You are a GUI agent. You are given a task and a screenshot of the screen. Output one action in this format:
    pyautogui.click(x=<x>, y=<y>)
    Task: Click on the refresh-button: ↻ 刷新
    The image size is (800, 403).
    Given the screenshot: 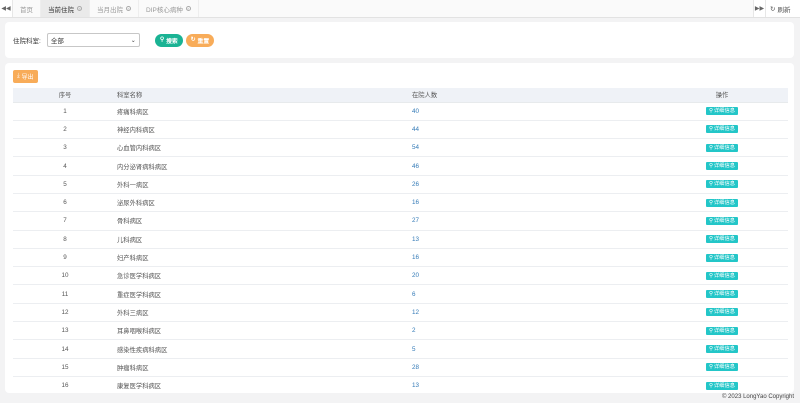 What is the action you would take?
    pyautogui.click(x=783, y=8)
    